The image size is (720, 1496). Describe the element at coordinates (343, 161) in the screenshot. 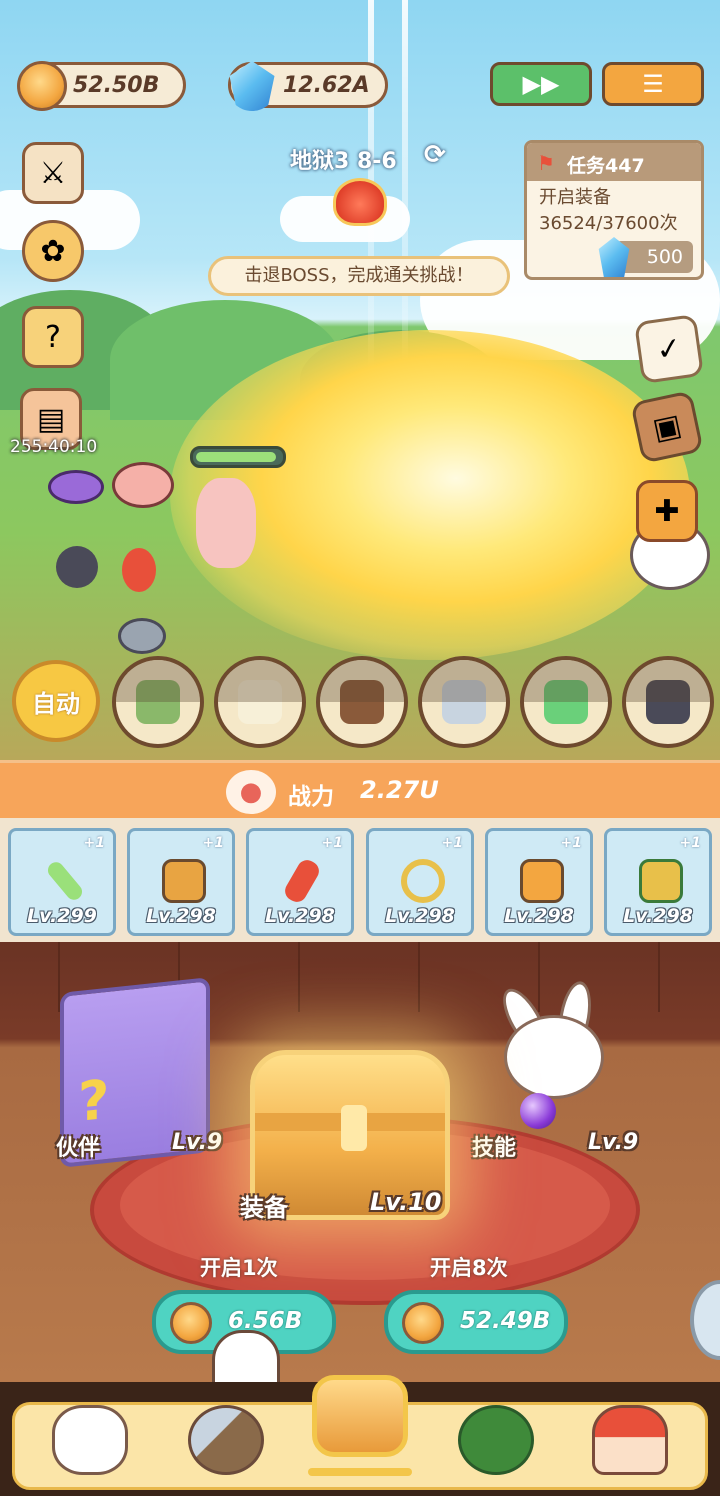

I see `stage-label: 地狱3 8-6` at that location.